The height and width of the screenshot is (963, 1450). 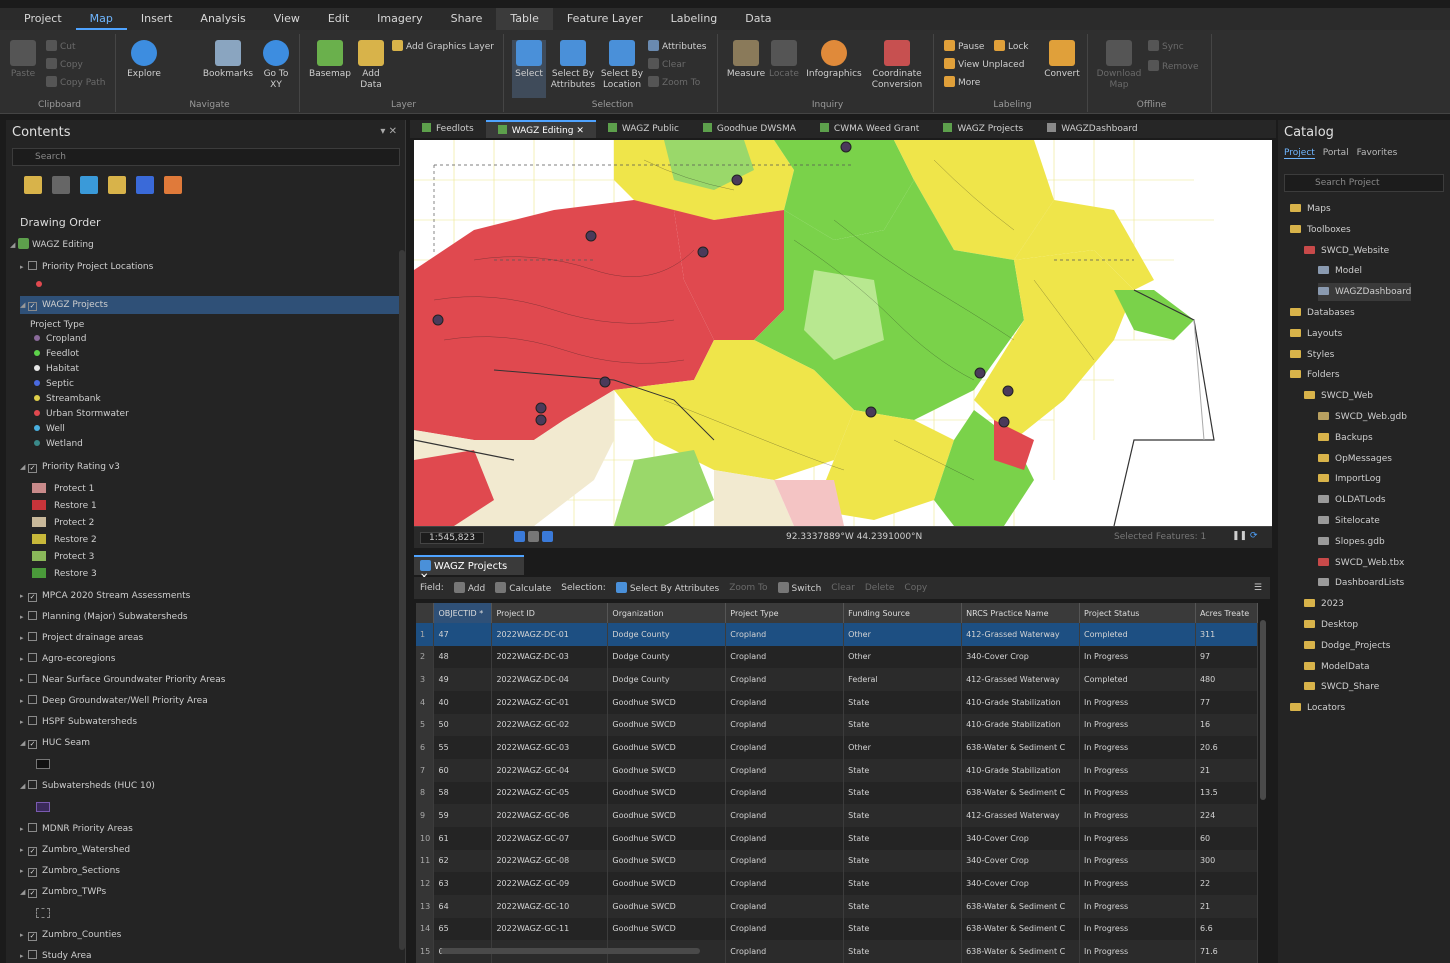 I want to click on lock-labels-button: Lock, so click(x=1011, y=46).